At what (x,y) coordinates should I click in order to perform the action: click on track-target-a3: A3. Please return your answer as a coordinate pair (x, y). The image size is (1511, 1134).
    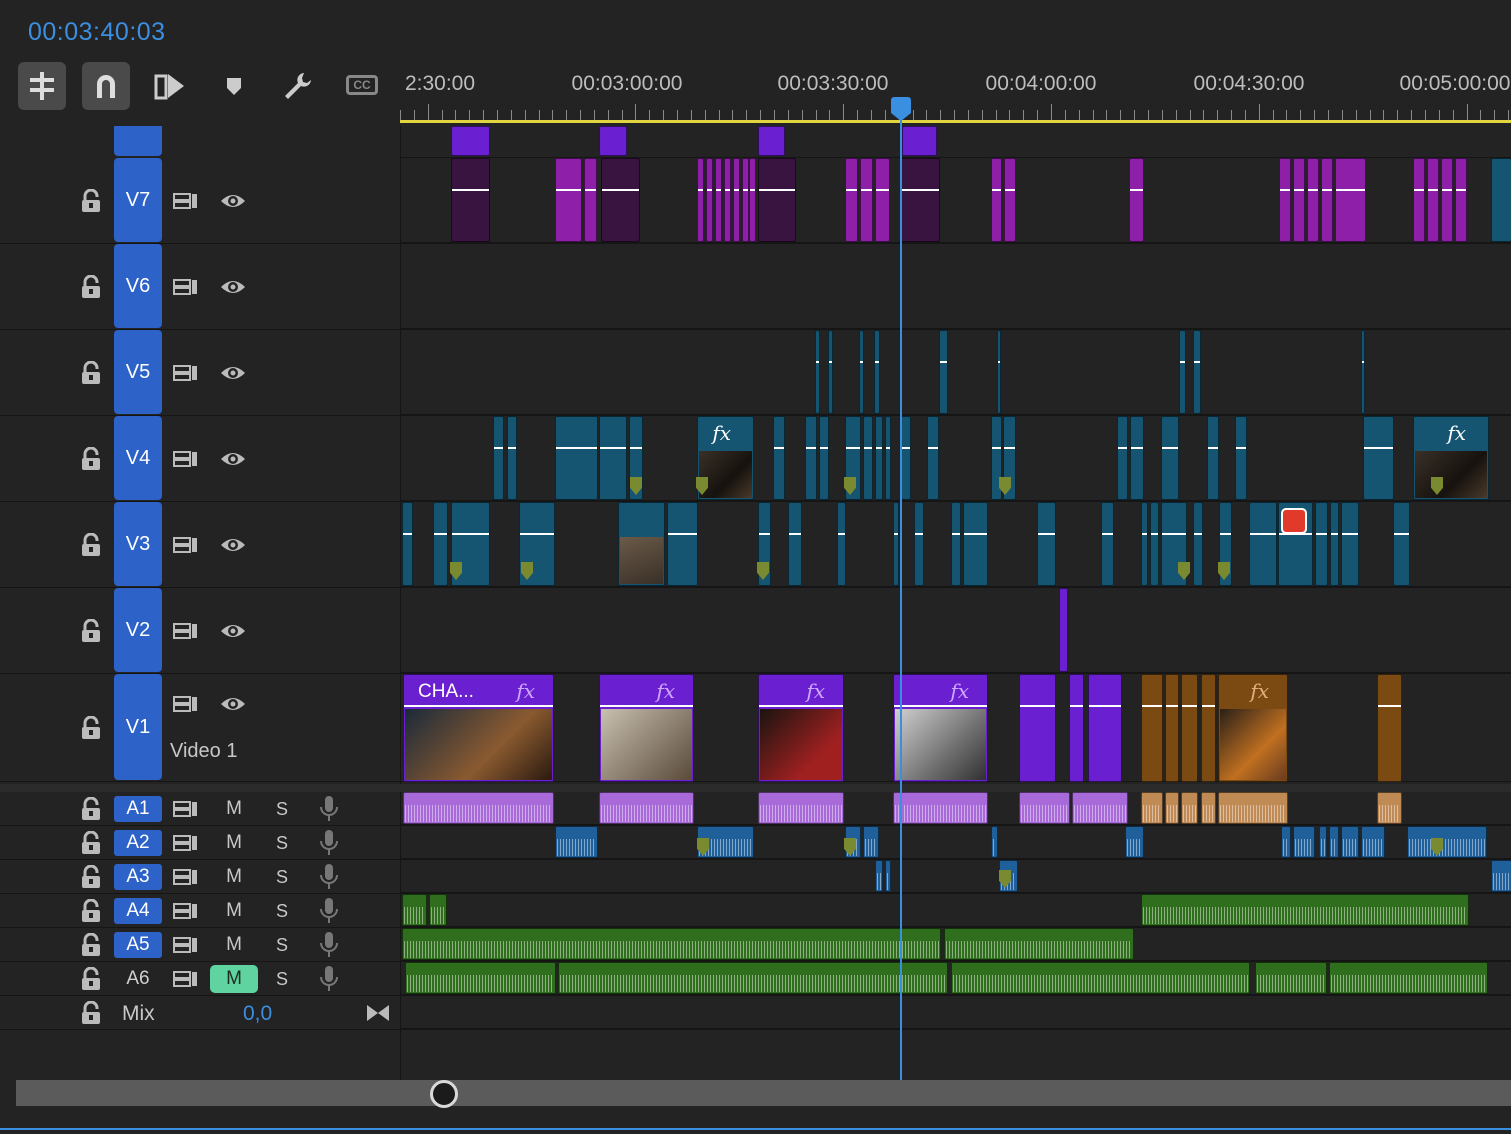
    Looking at the image, I should click on (138, 877).